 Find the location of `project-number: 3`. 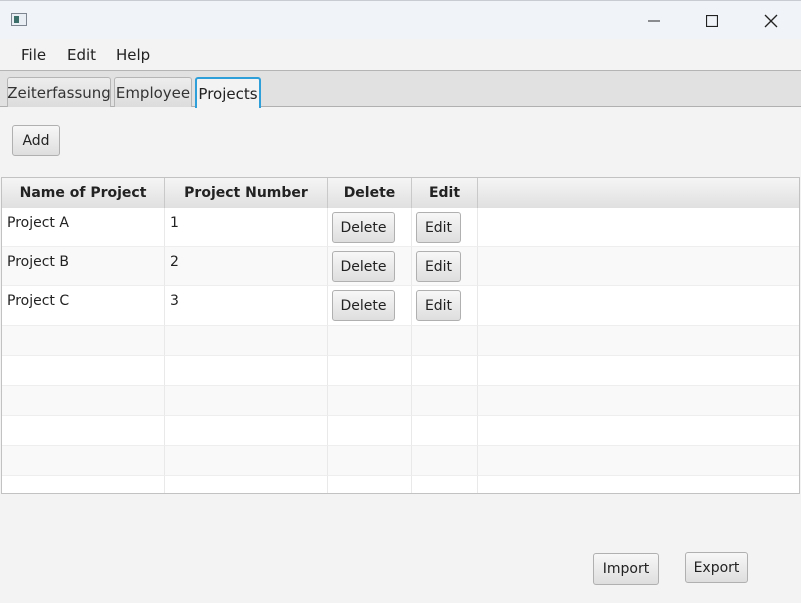

project-number: 3 is located at coordinates (174, 301).